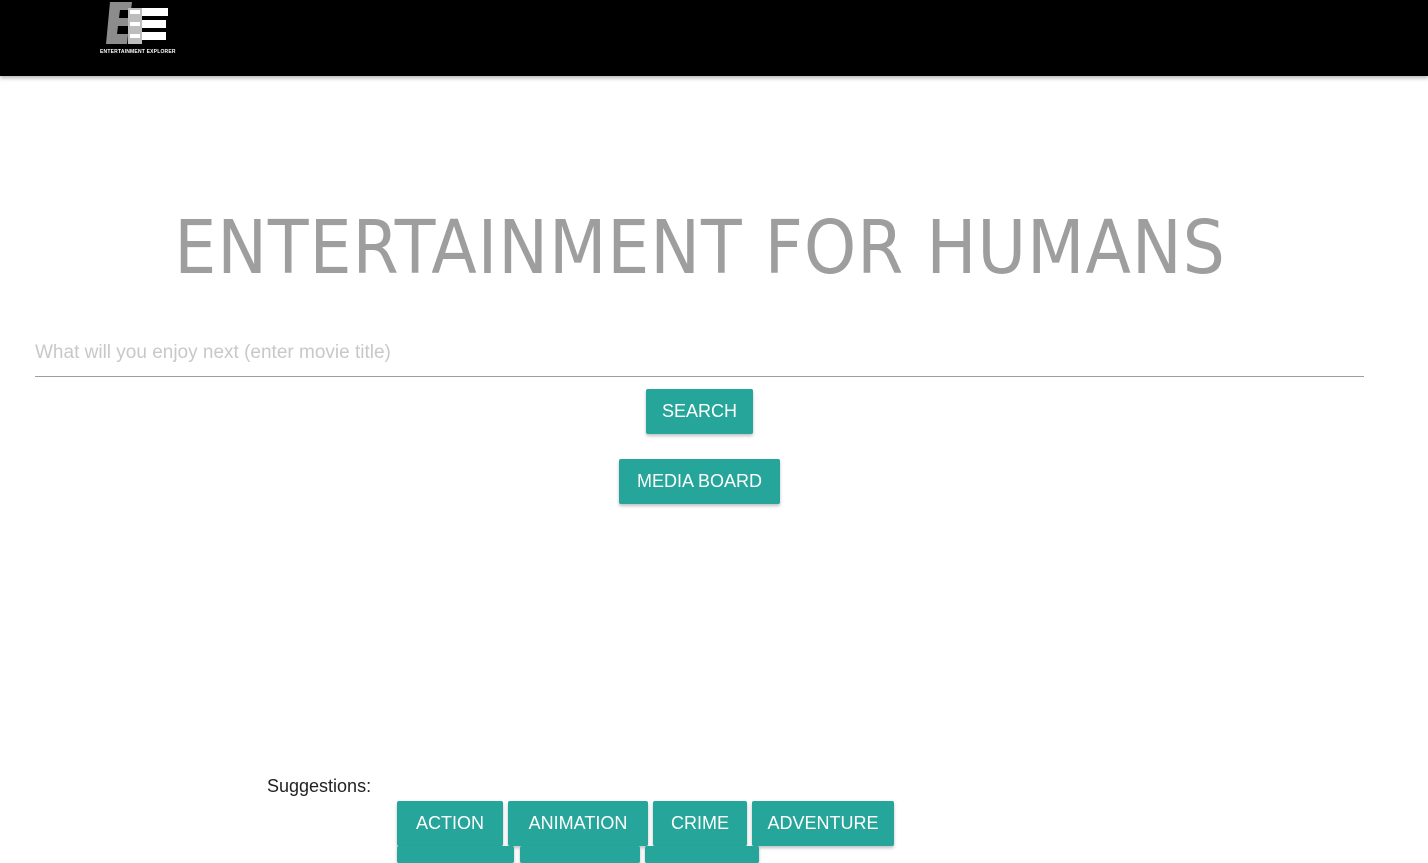 This screenshot has height=863, width=1428. Describe the element at coordinates (138, 52) in the screenshot. I see `logo-text: ENTERTAINMENT EXPLORER` at that location.